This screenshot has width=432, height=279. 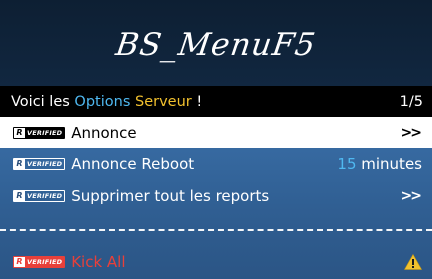 I want to click on subheader-text: Voici les Options Serveur !, so click(x=106, y=102).